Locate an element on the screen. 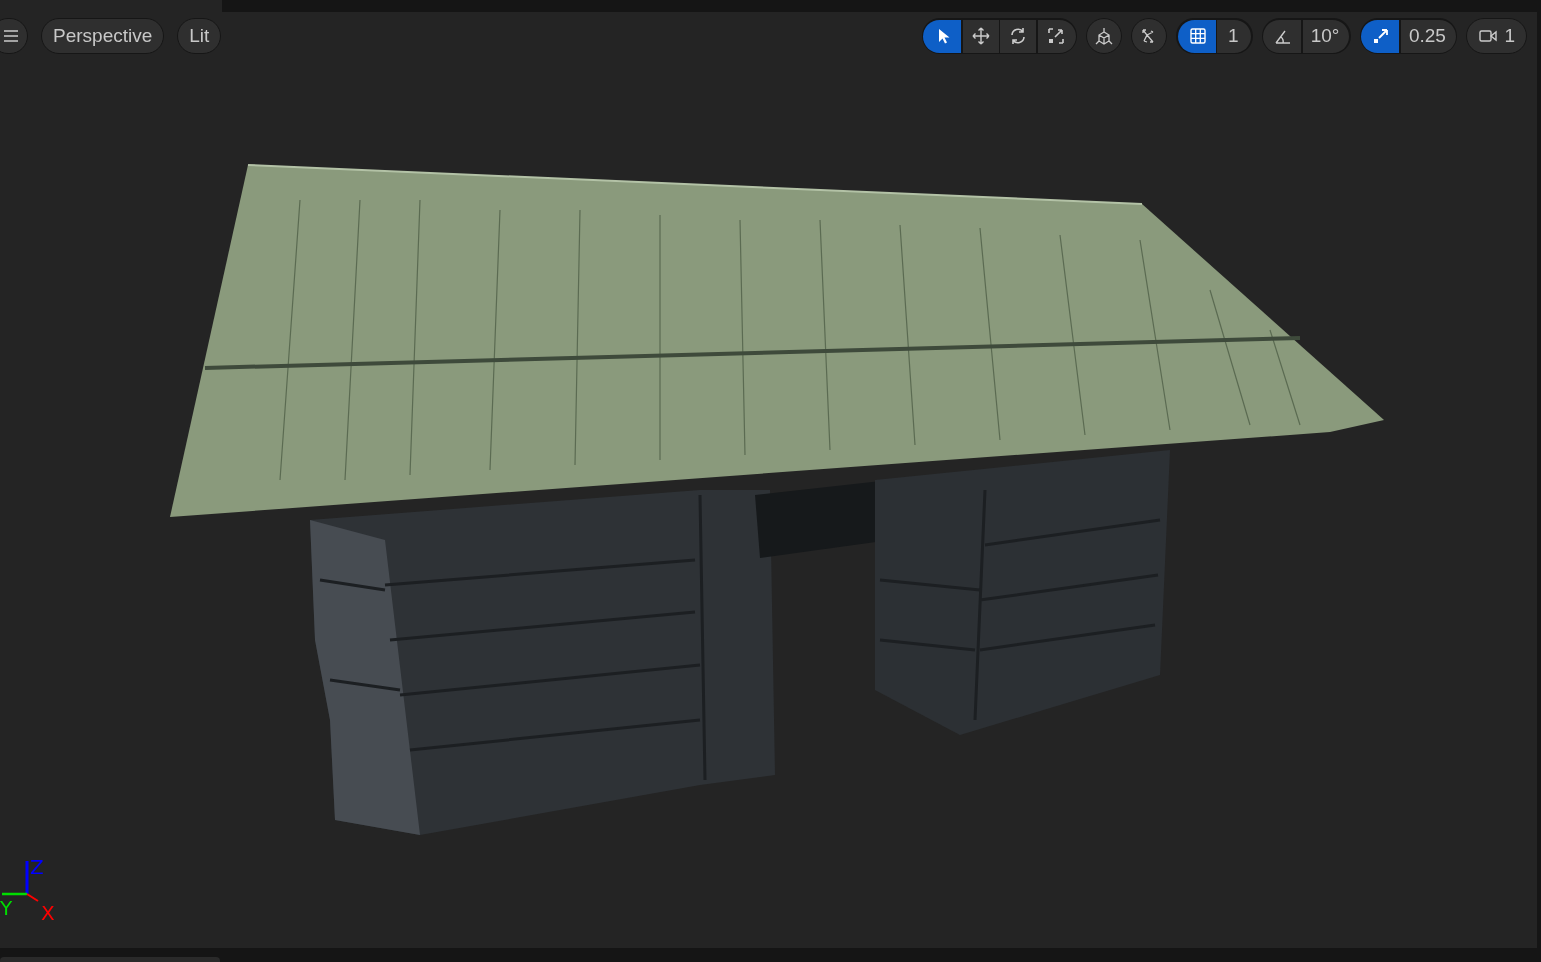 This screenshot has width=1541, height=962. move-tool-button is located at coordinates (980, 36).